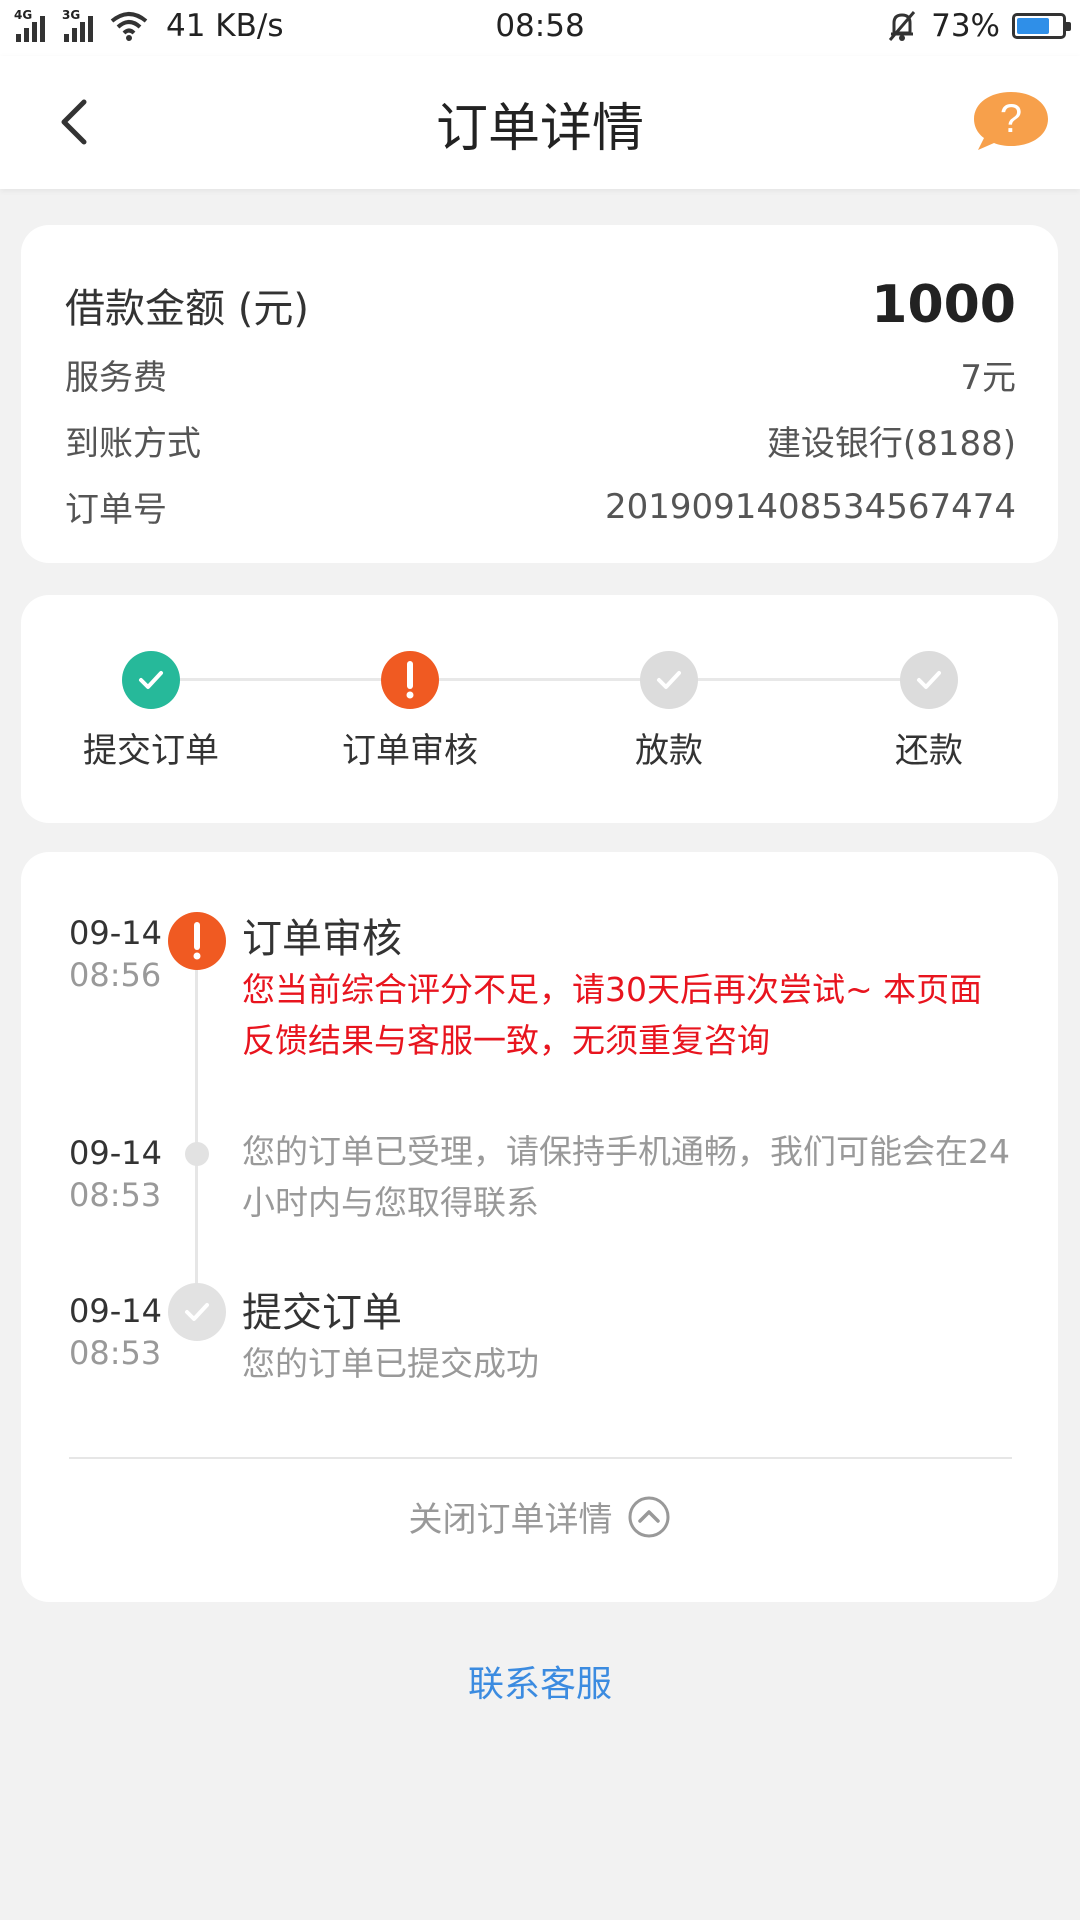 This screenshot has width=1080, height=1920. What do you see at coordinates (187, 309) in the screenshot?
I see `amount-label: 借款金额 (元)` at bounding box center [187, 309].